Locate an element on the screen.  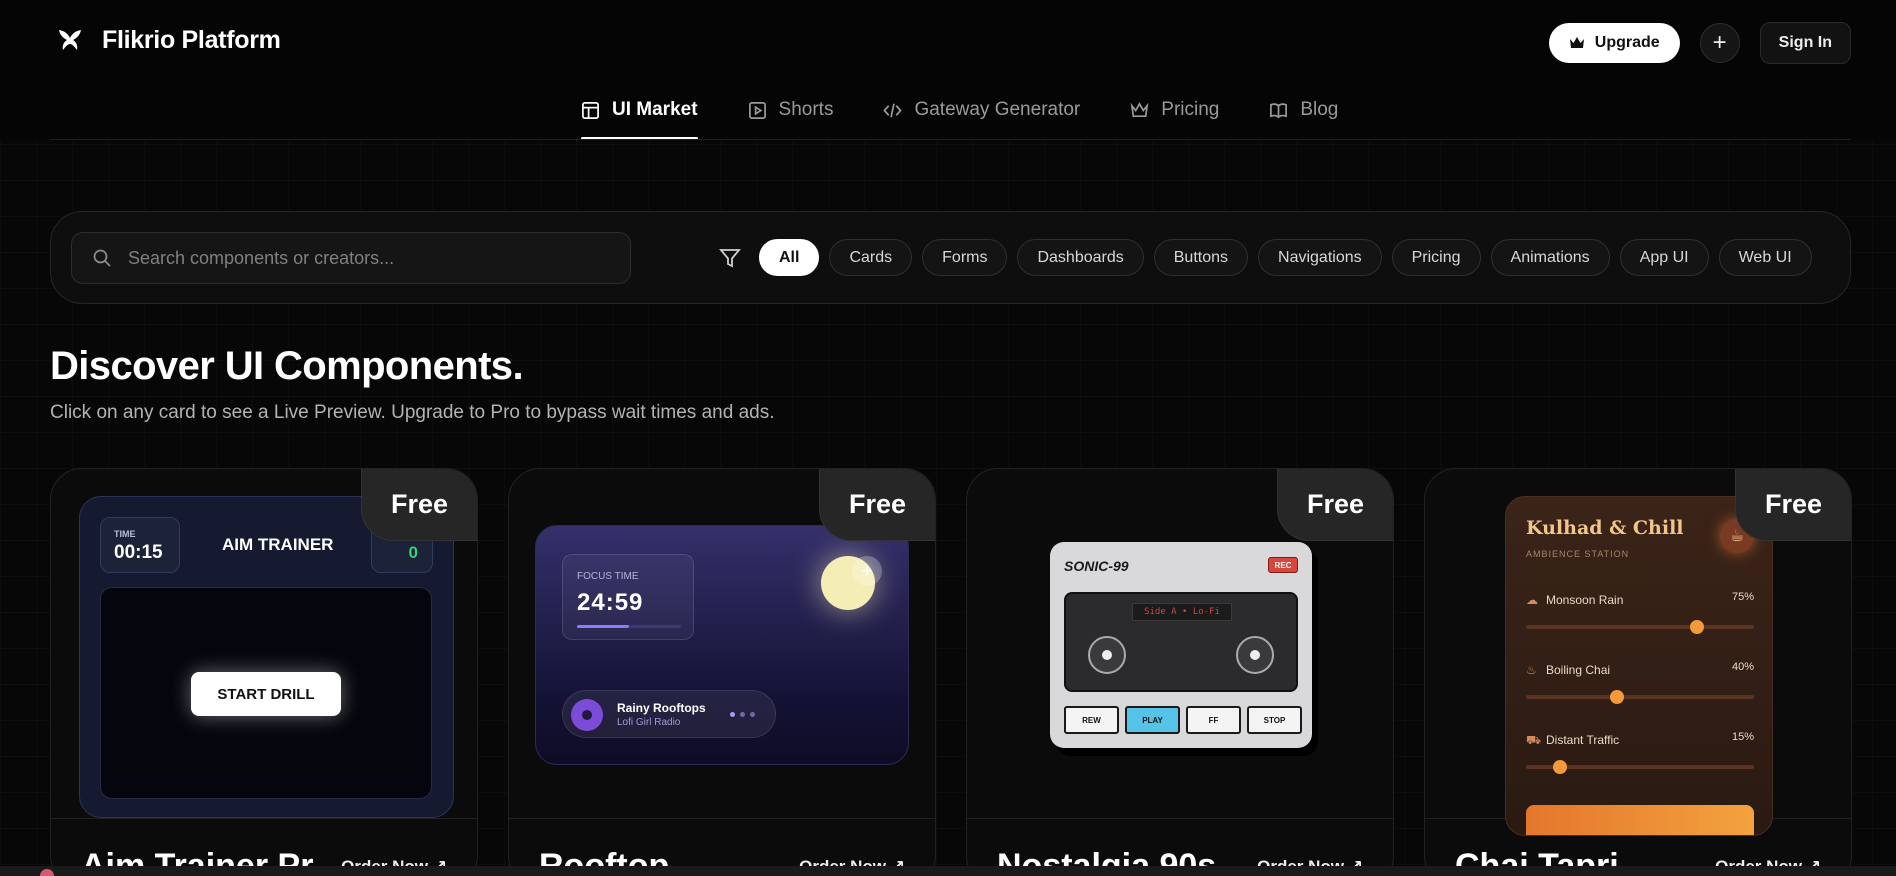
header-actions: Upgrade + Sign In is located at coordinates (1699, 43).